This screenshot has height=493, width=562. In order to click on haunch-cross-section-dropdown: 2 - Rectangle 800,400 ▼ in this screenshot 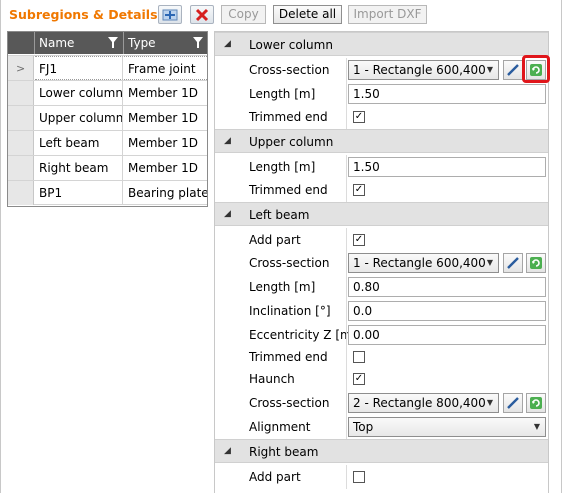, I will do `click(423, 403)`.